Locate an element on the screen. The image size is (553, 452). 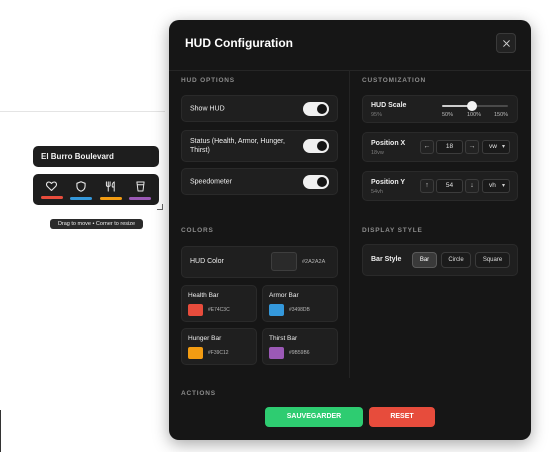
color-name: Armor Bar is located at coordinates (284, 295).